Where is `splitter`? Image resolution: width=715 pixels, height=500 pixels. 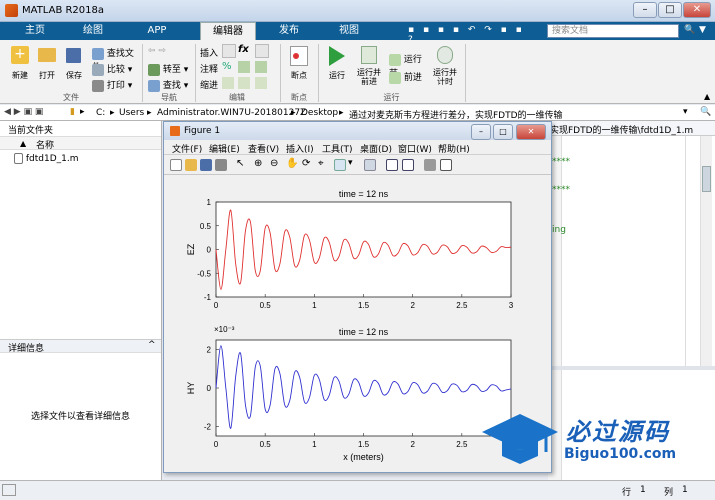 splitter is located at coordinates (631, 368).